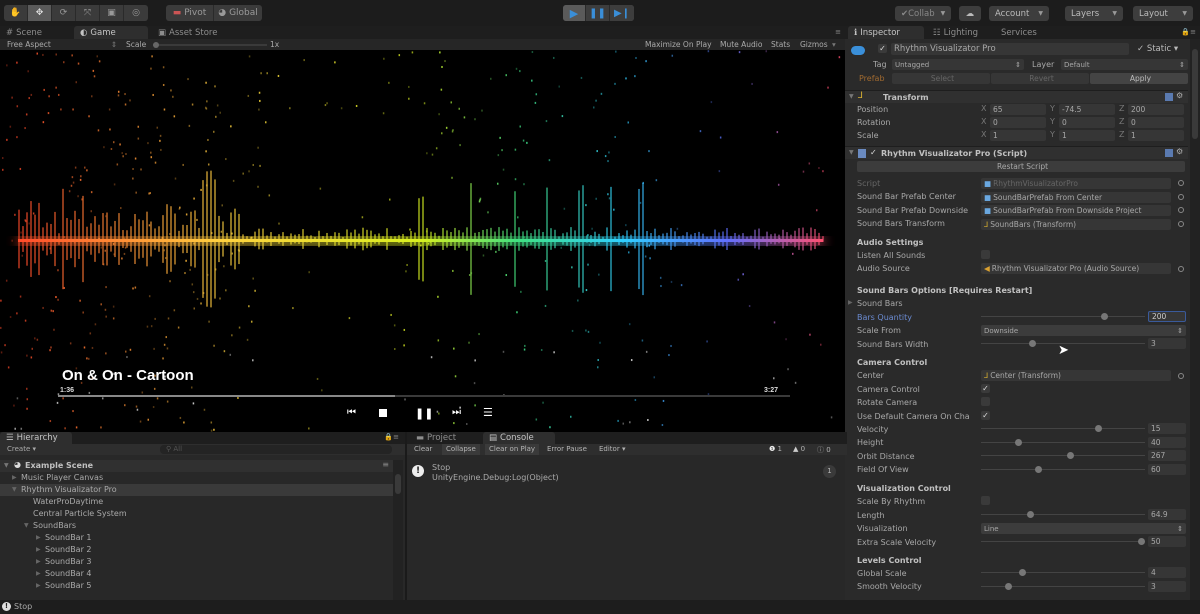 The image size is (1200, 614). Describe the element at coordinates (1063, 443) in the screenshot. I see `height-slider` at that location.